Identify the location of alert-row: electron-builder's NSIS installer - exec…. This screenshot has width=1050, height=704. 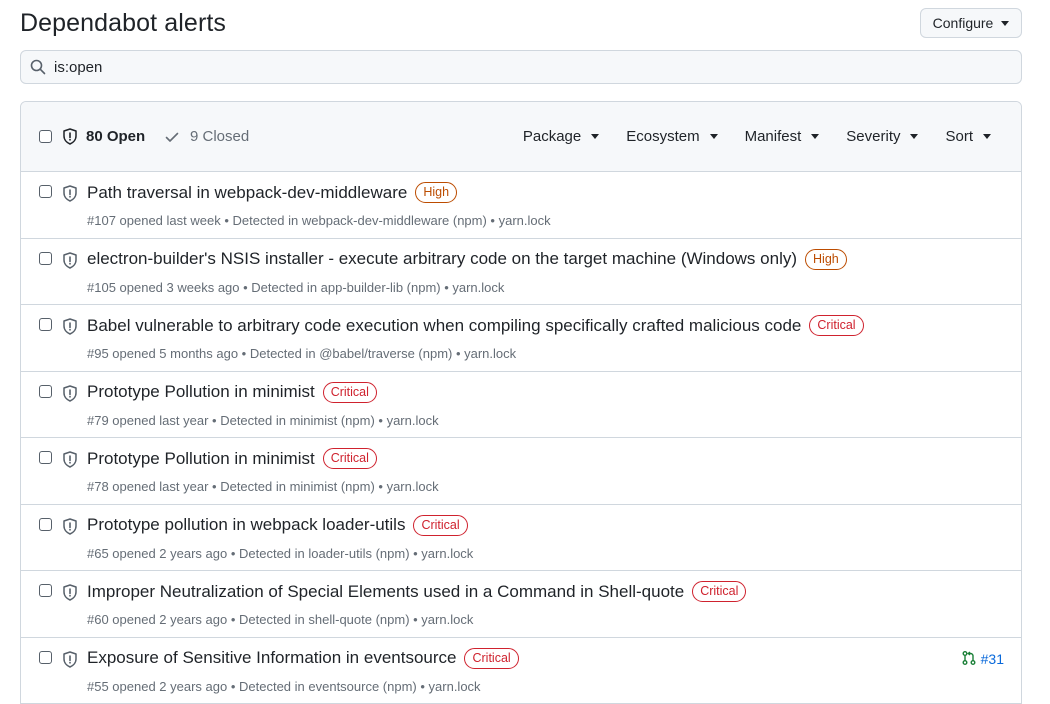
(521, 271).